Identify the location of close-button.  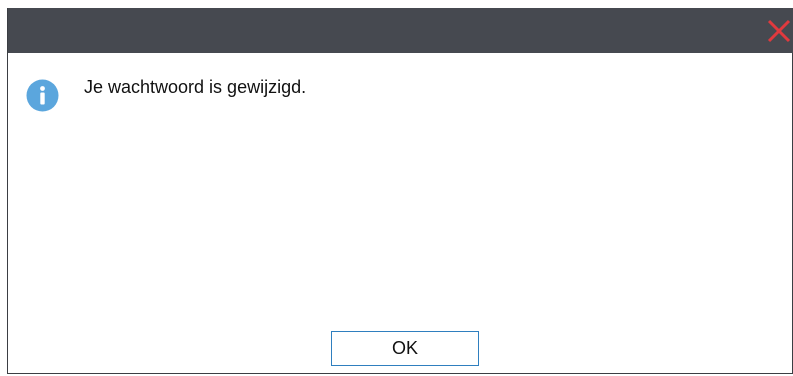
(779, 31).